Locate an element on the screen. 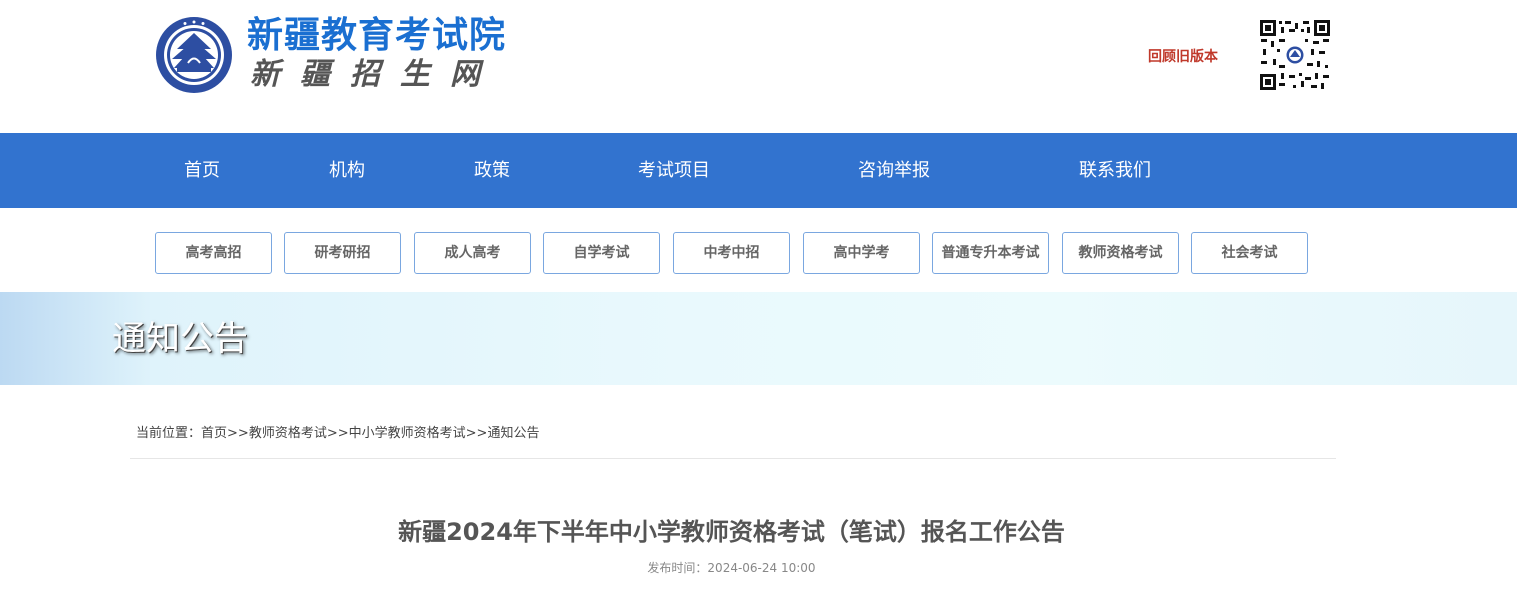 The width and height of the screenshot is (1517, 603). exam-institute-emblem-icon is located at coordinates (194, 55).